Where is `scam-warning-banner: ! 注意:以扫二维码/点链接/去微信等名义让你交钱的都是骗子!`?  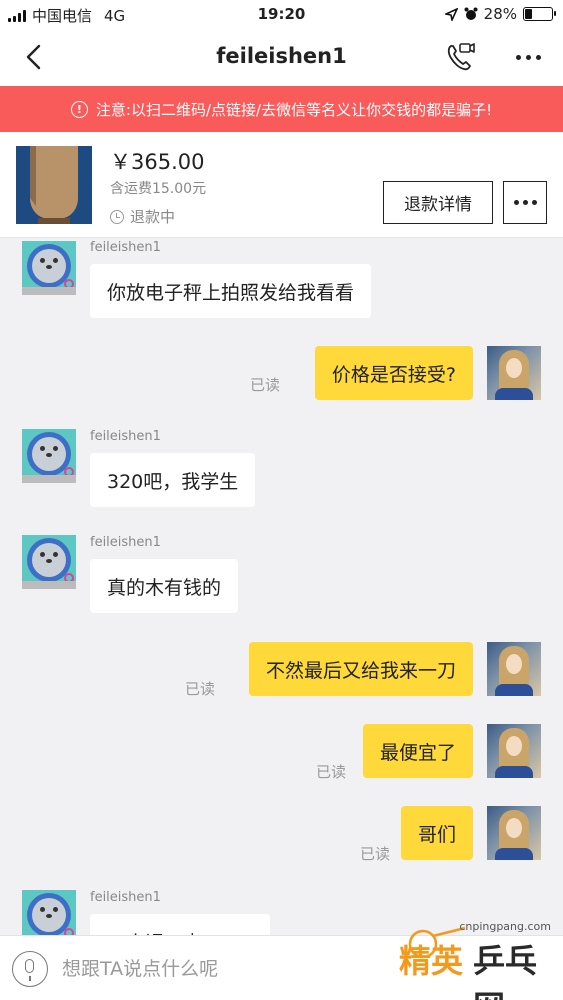
scam-warning-banner: ! 注意:以扫二维码/点链接/去微信等名义让你交钱的都是骗子! is located at coordinates (281, 109).